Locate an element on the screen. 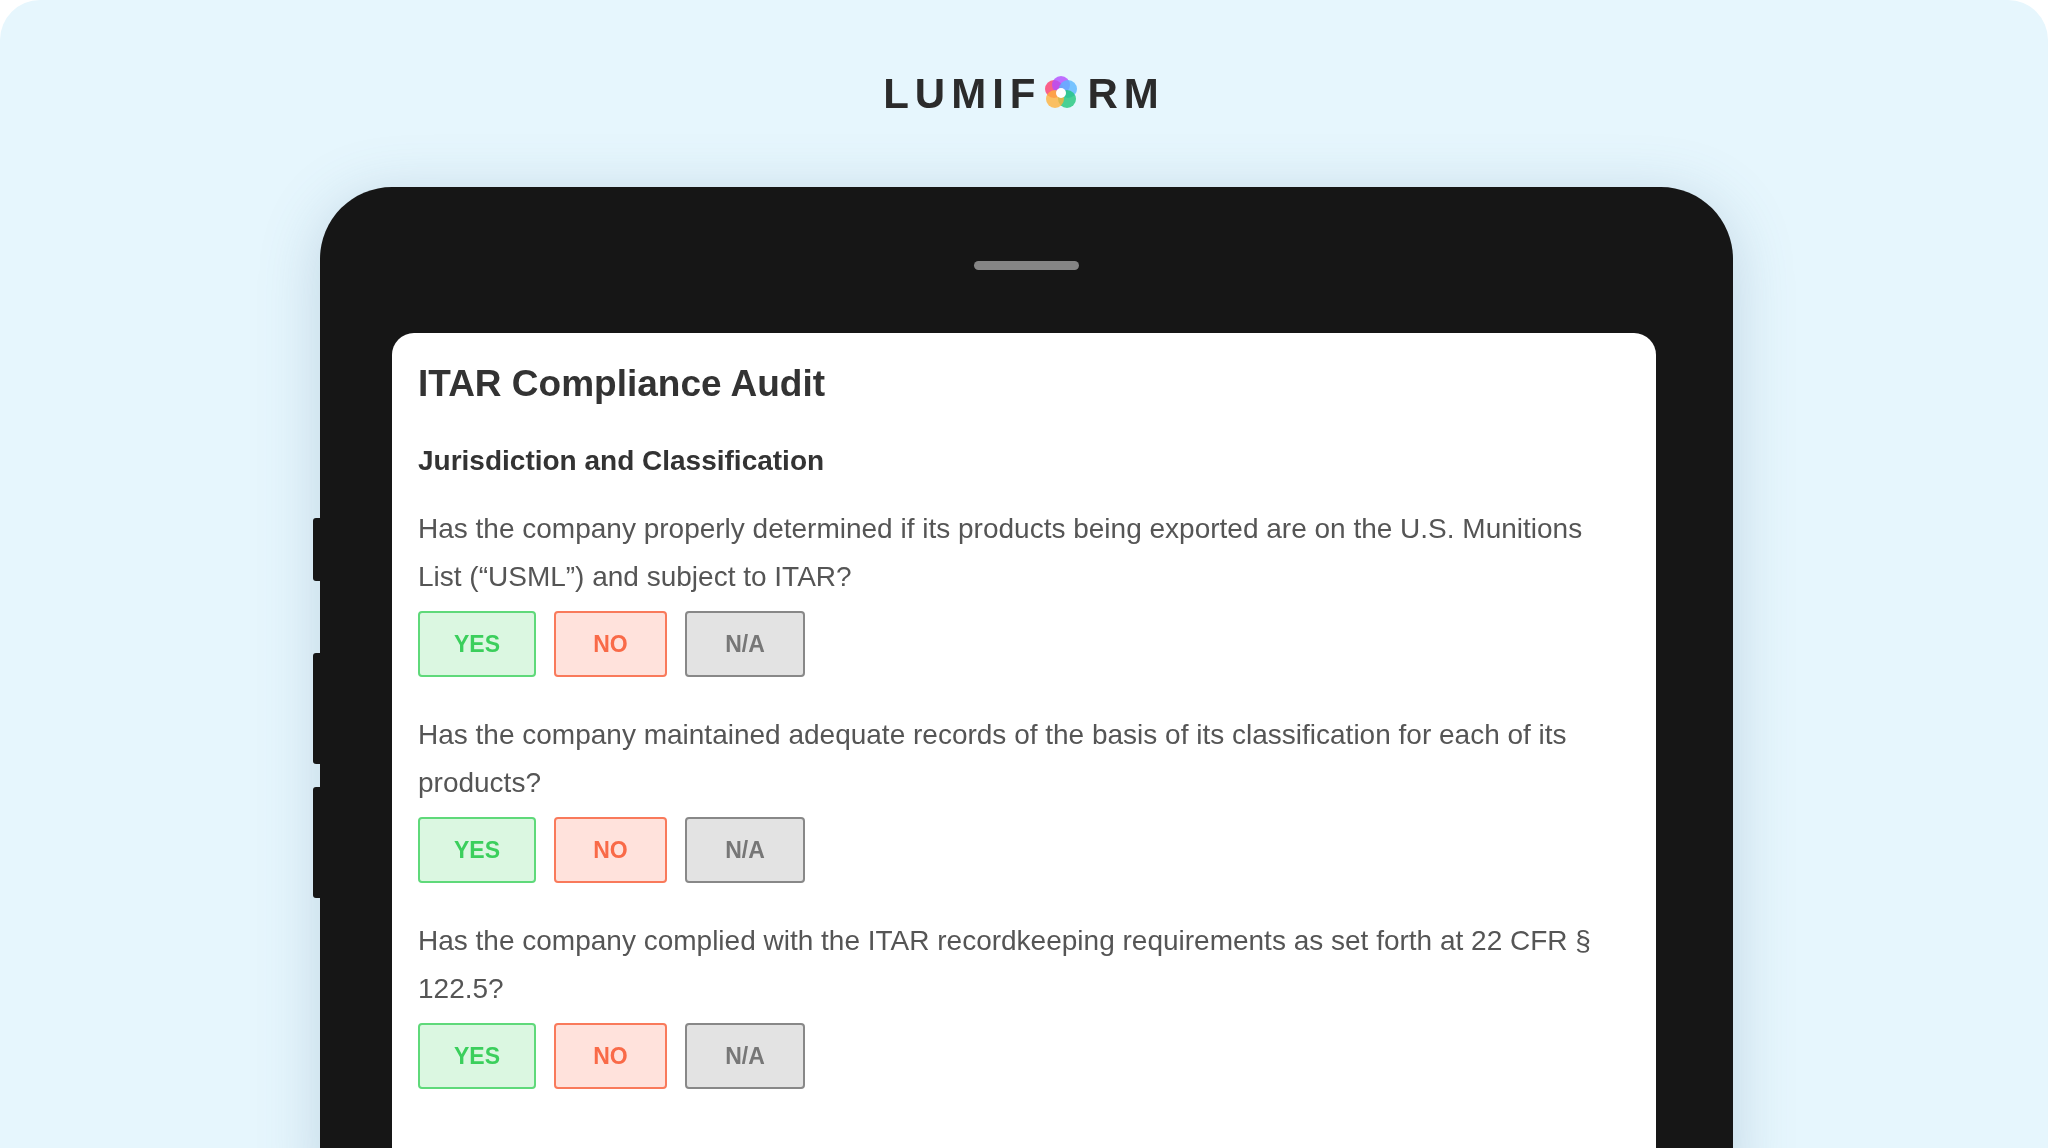  logo-text: LUMIF is located at coordinates (962, 94).